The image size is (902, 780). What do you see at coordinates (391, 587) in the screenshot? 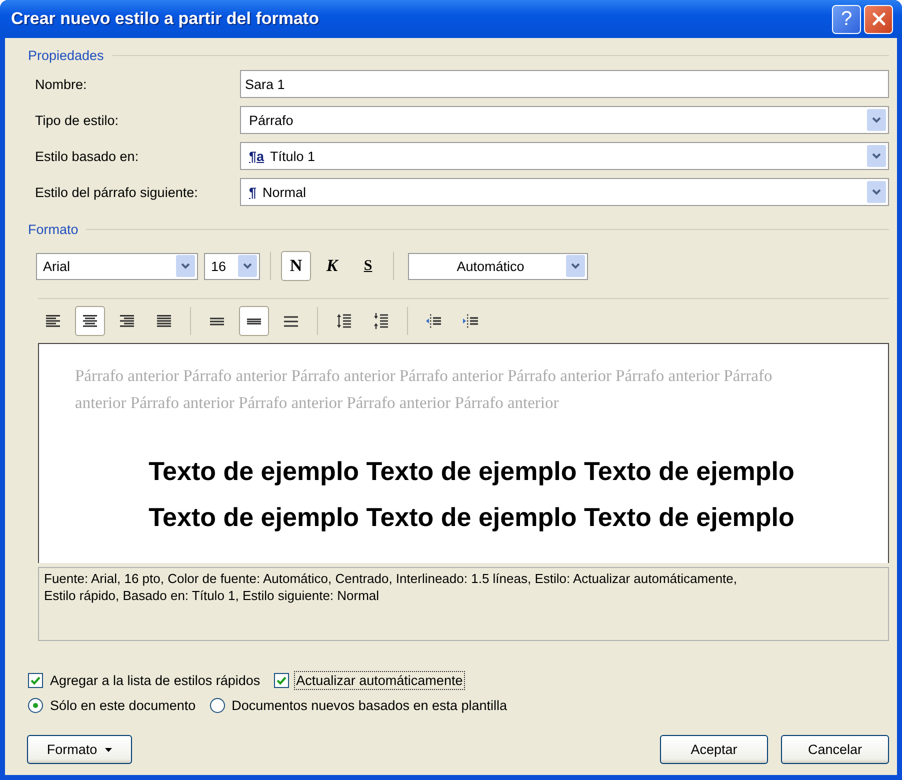
I see `style-description: Fuente: Arial, 16 pto, Color de fuente: Automático, Centrado, Interlineado: 1.5 líneas, Estilo: Actualizar automáticamente, Estilo rápido, Basado en: Título 1, Estilo siguiente: Normal` at bounding box center [391, 587].